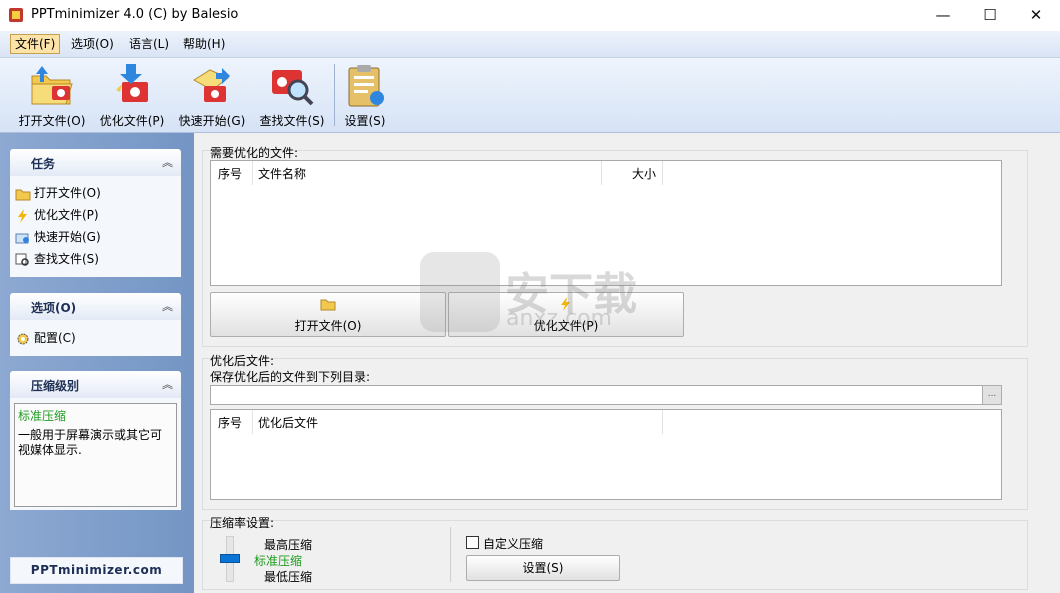 This screenshot has height=593, width=1060. Describe the element at coordinates (92, 44) in the screenshot. I see `menu-options: 选项(O)` at that location.